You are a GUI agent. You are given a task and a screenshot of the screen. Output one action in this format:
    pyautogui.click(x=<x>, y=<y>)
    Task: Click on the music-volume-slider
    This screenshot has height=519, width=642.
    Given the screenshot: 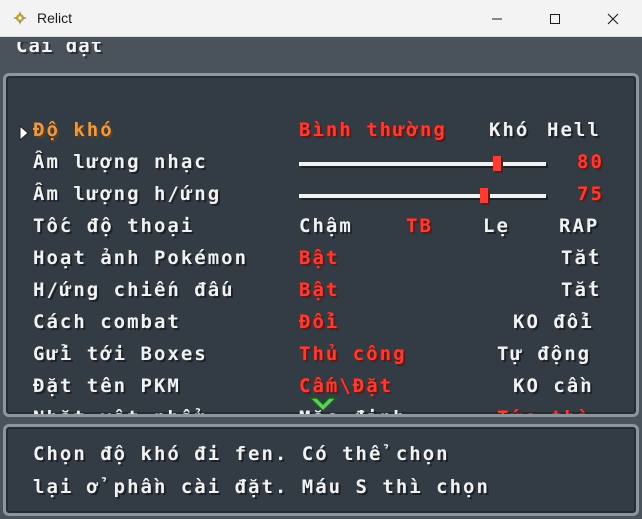 What is the action you would take?
    pyautogui.click(x=422, y=164)
    